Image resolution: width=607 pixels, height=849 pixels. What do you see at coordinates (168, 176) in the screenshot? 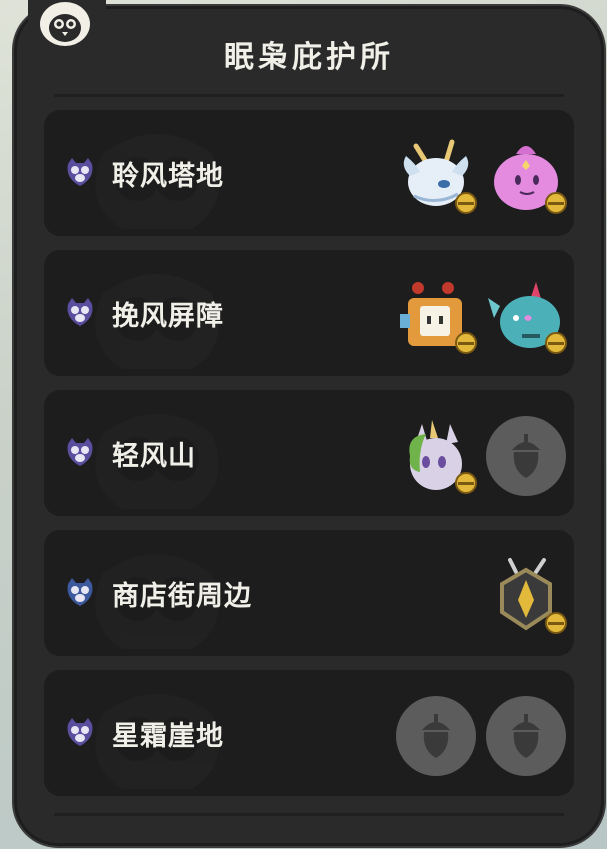
I see `location-label: 聆风塔地` at bounding box center [168, 176].